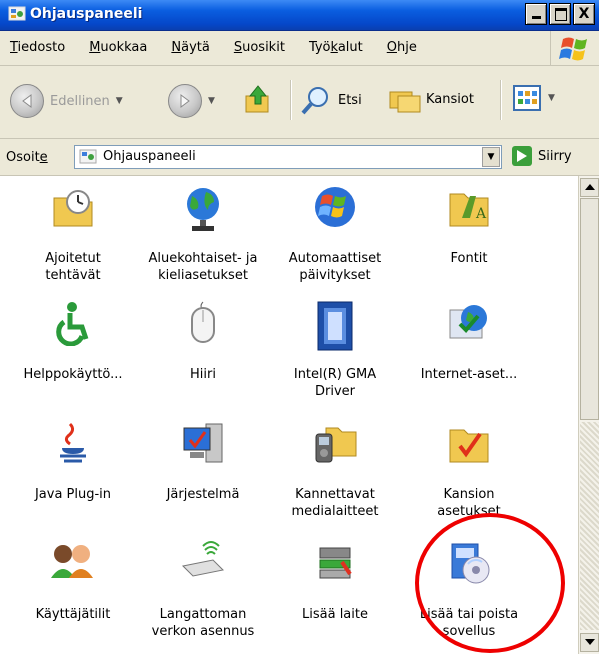 This screenshot has height=654, width=599. I want to click on control-panel-item: Kannettavat medialaitteet, so click(335, 470).